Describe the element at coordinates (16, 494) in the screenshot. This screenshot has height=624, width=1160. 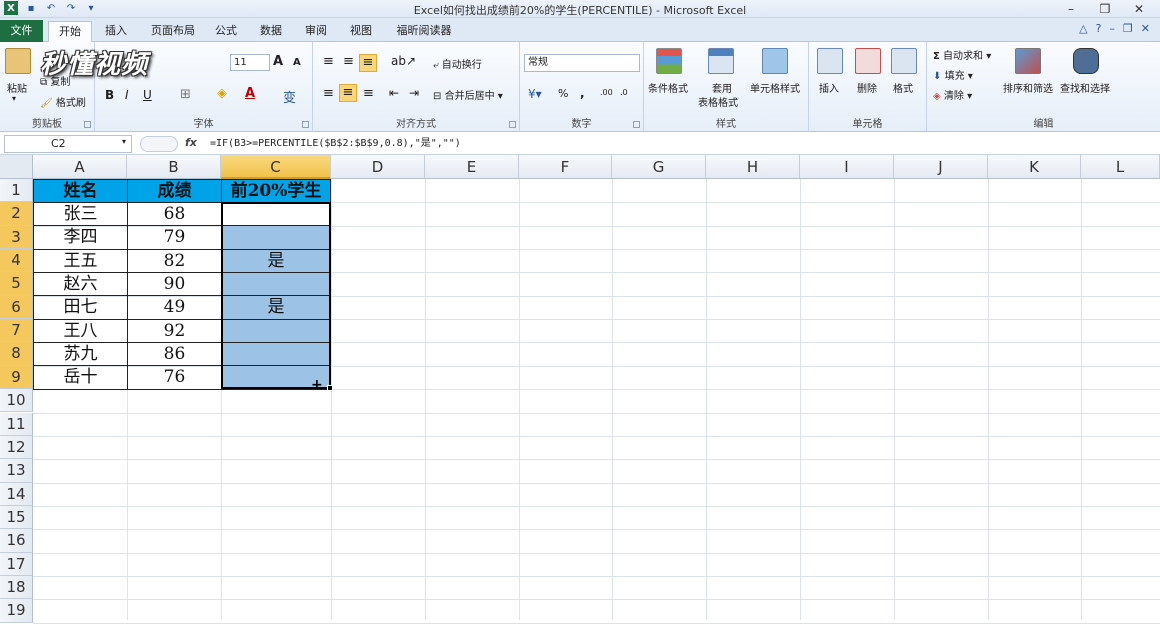
I see `row-header-14: 14` at that location.